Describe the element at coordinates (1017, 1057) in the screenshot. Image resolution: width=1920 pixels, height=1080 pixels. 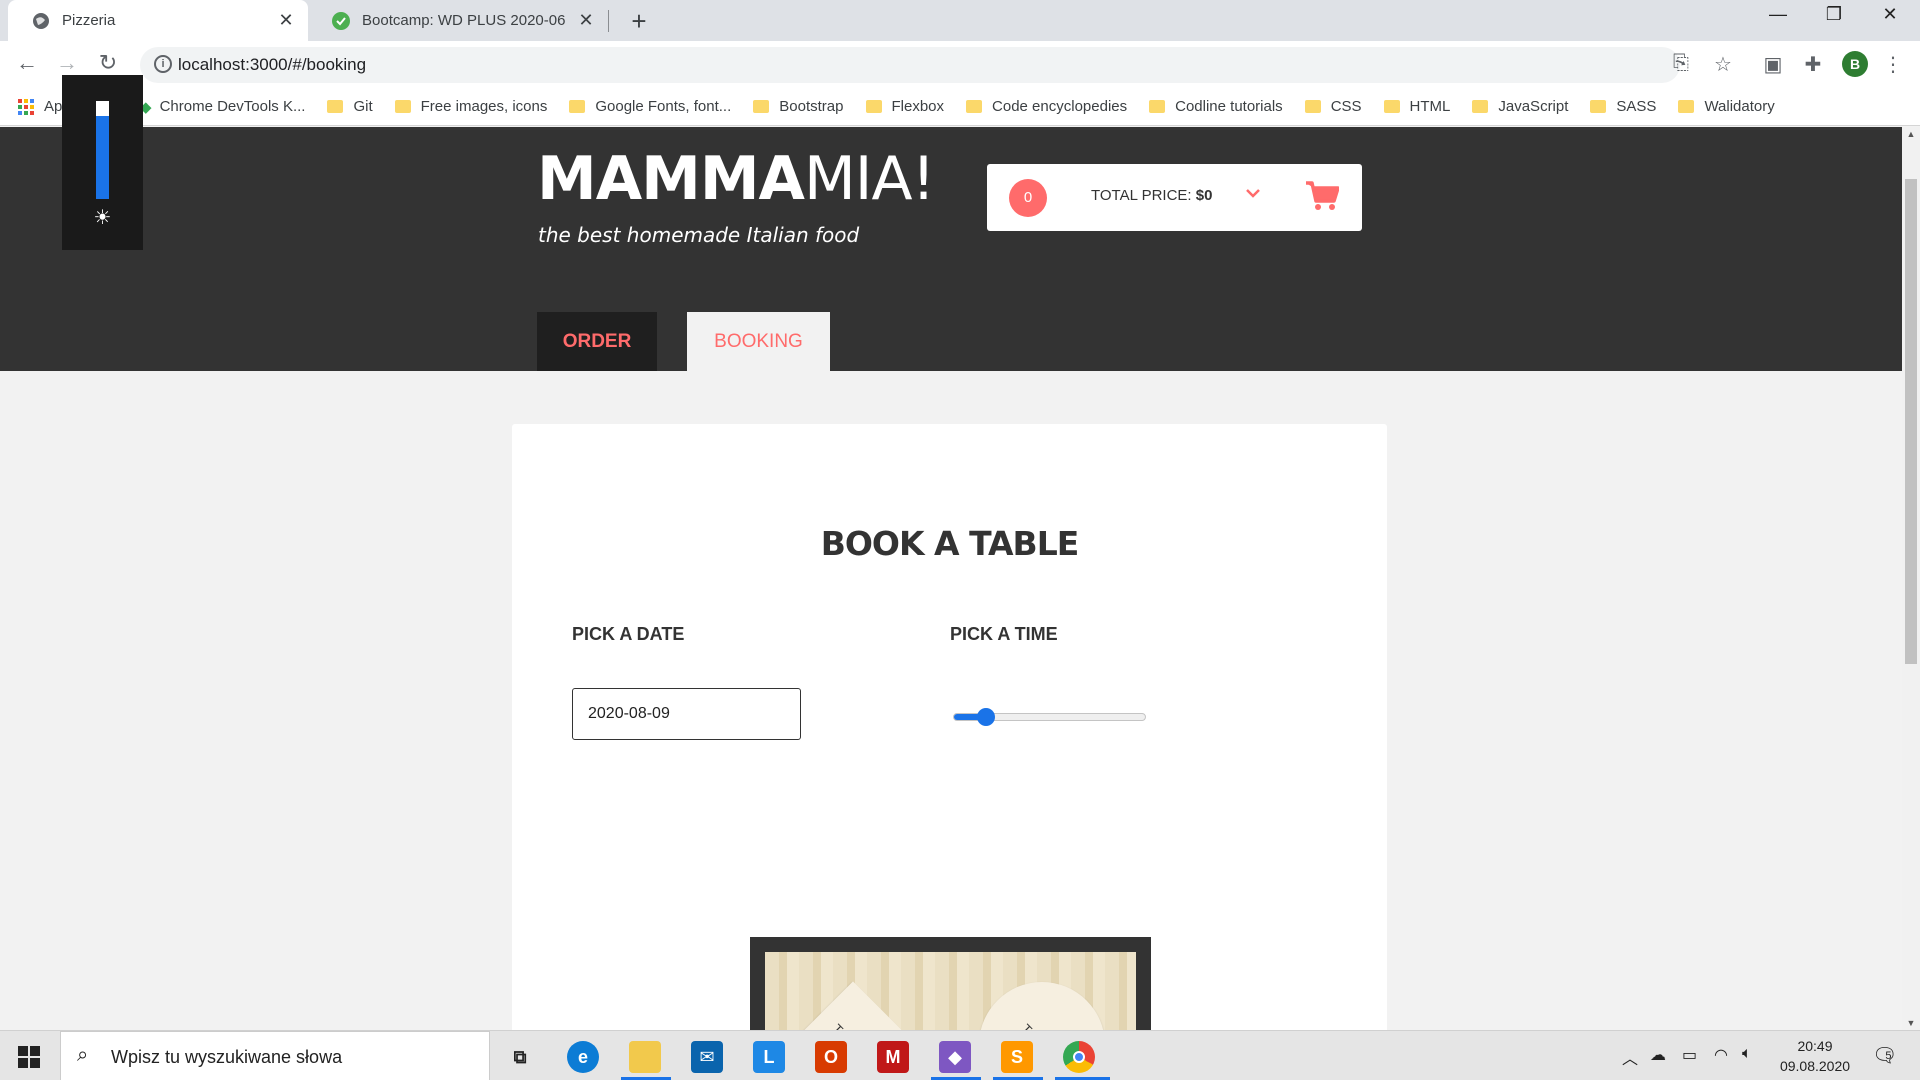
I see `sublime-icon: S` at that location.